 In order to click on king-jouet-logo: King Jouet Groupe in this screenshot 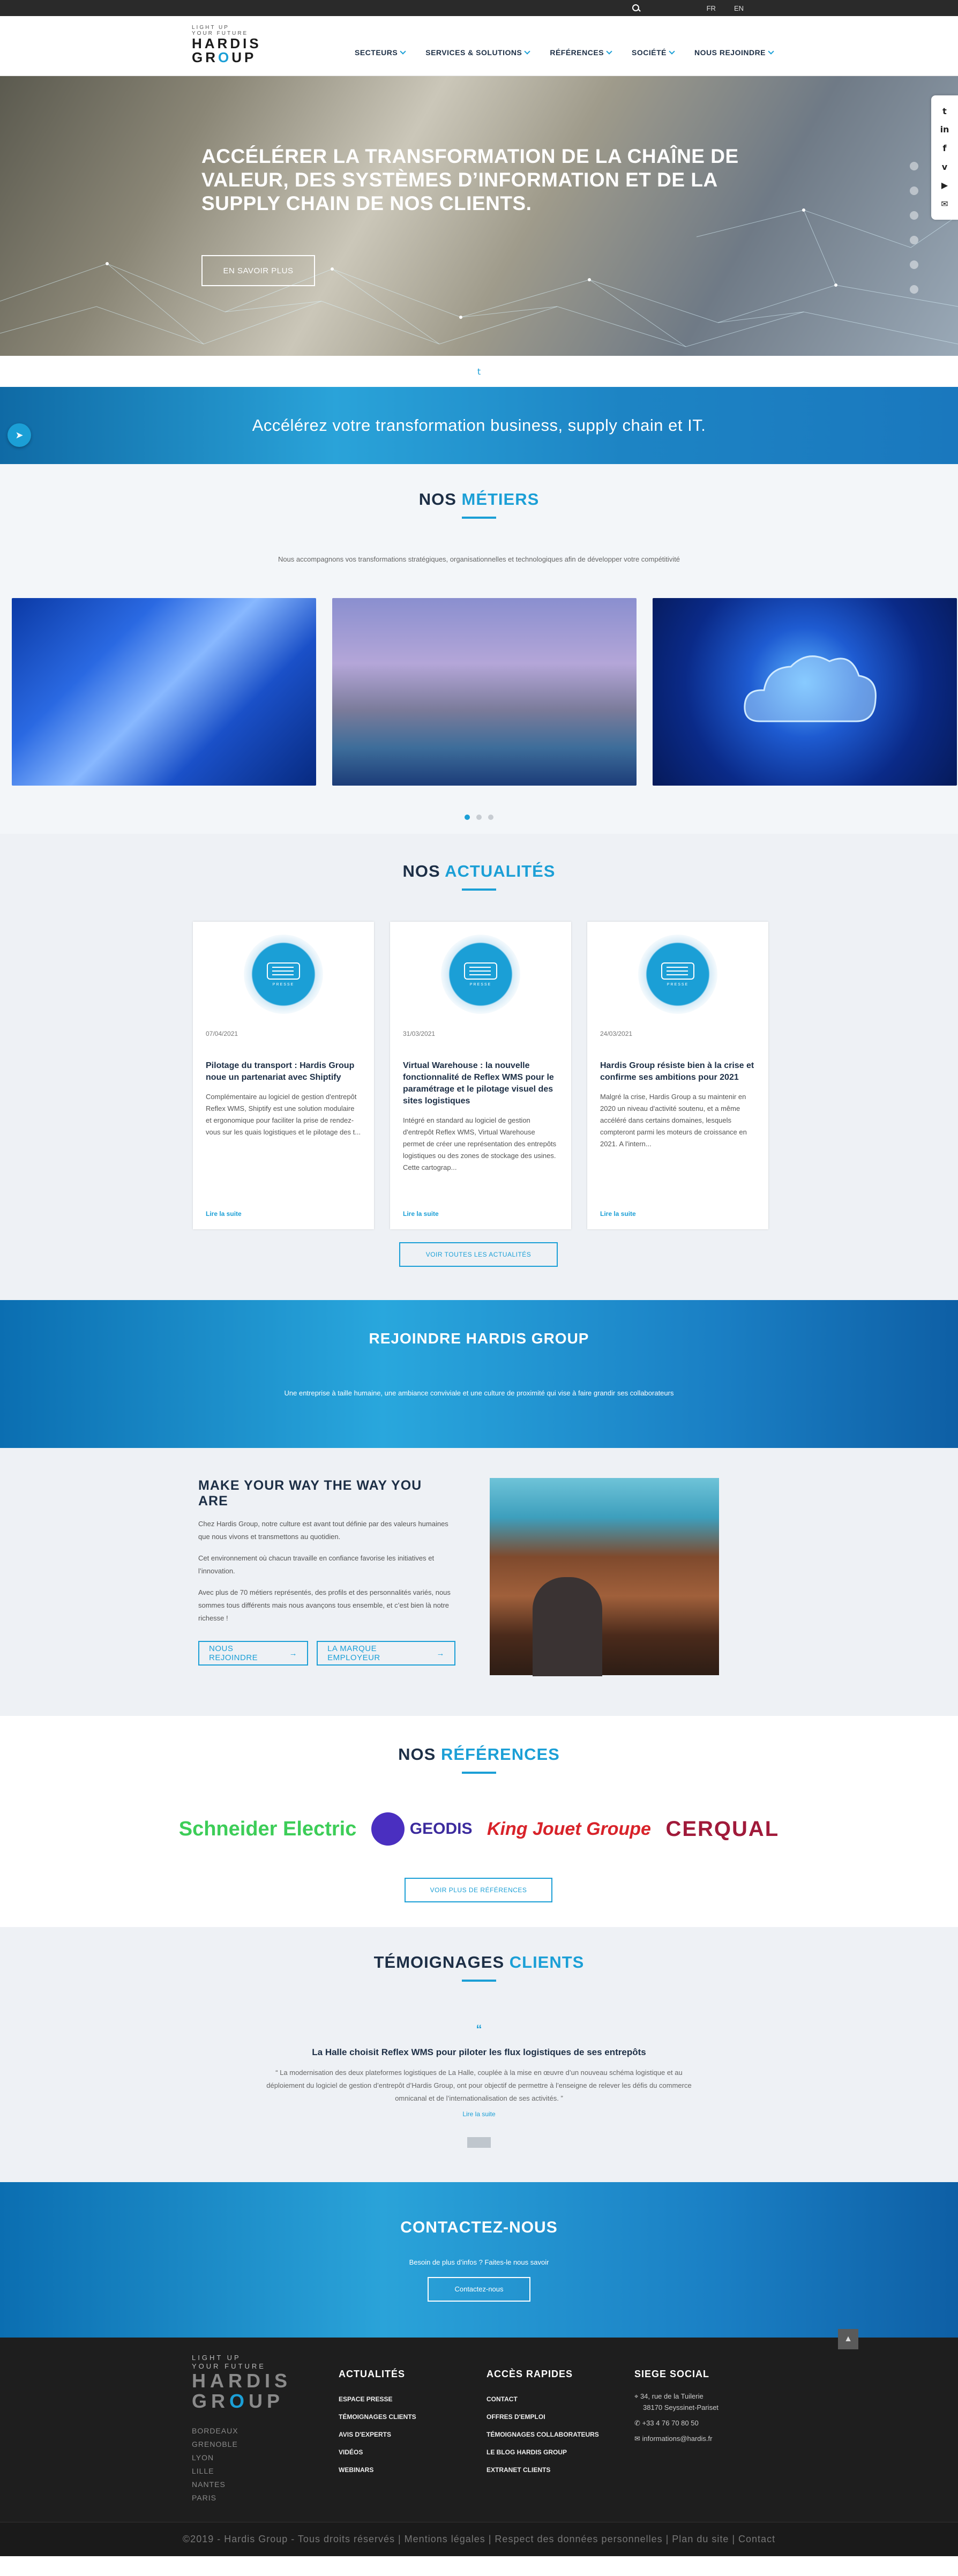, I will do `click(569, 1829)`.